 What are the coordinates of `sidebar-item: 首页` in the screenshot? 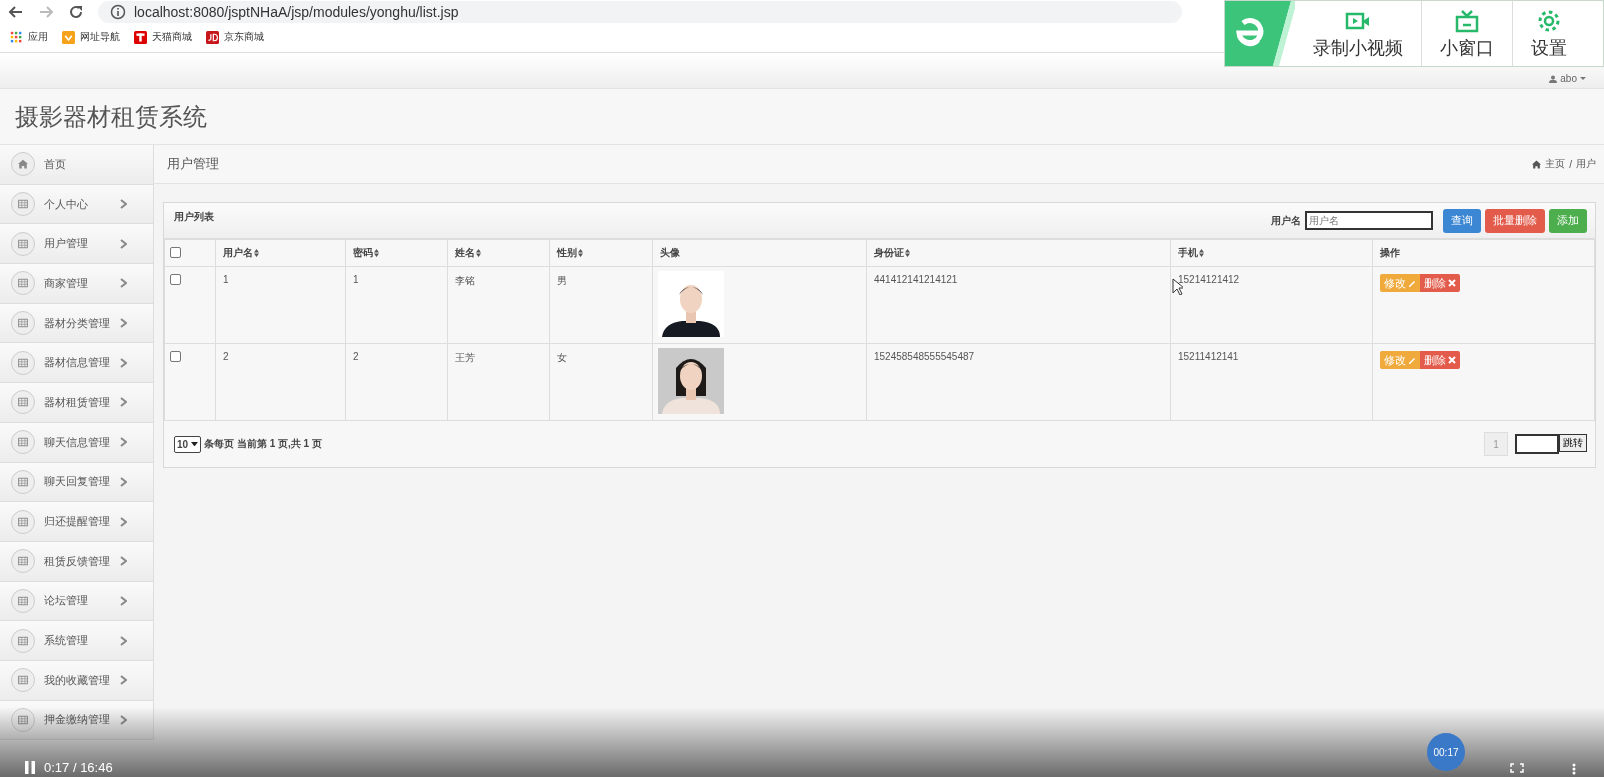 It's located at (76, 165).